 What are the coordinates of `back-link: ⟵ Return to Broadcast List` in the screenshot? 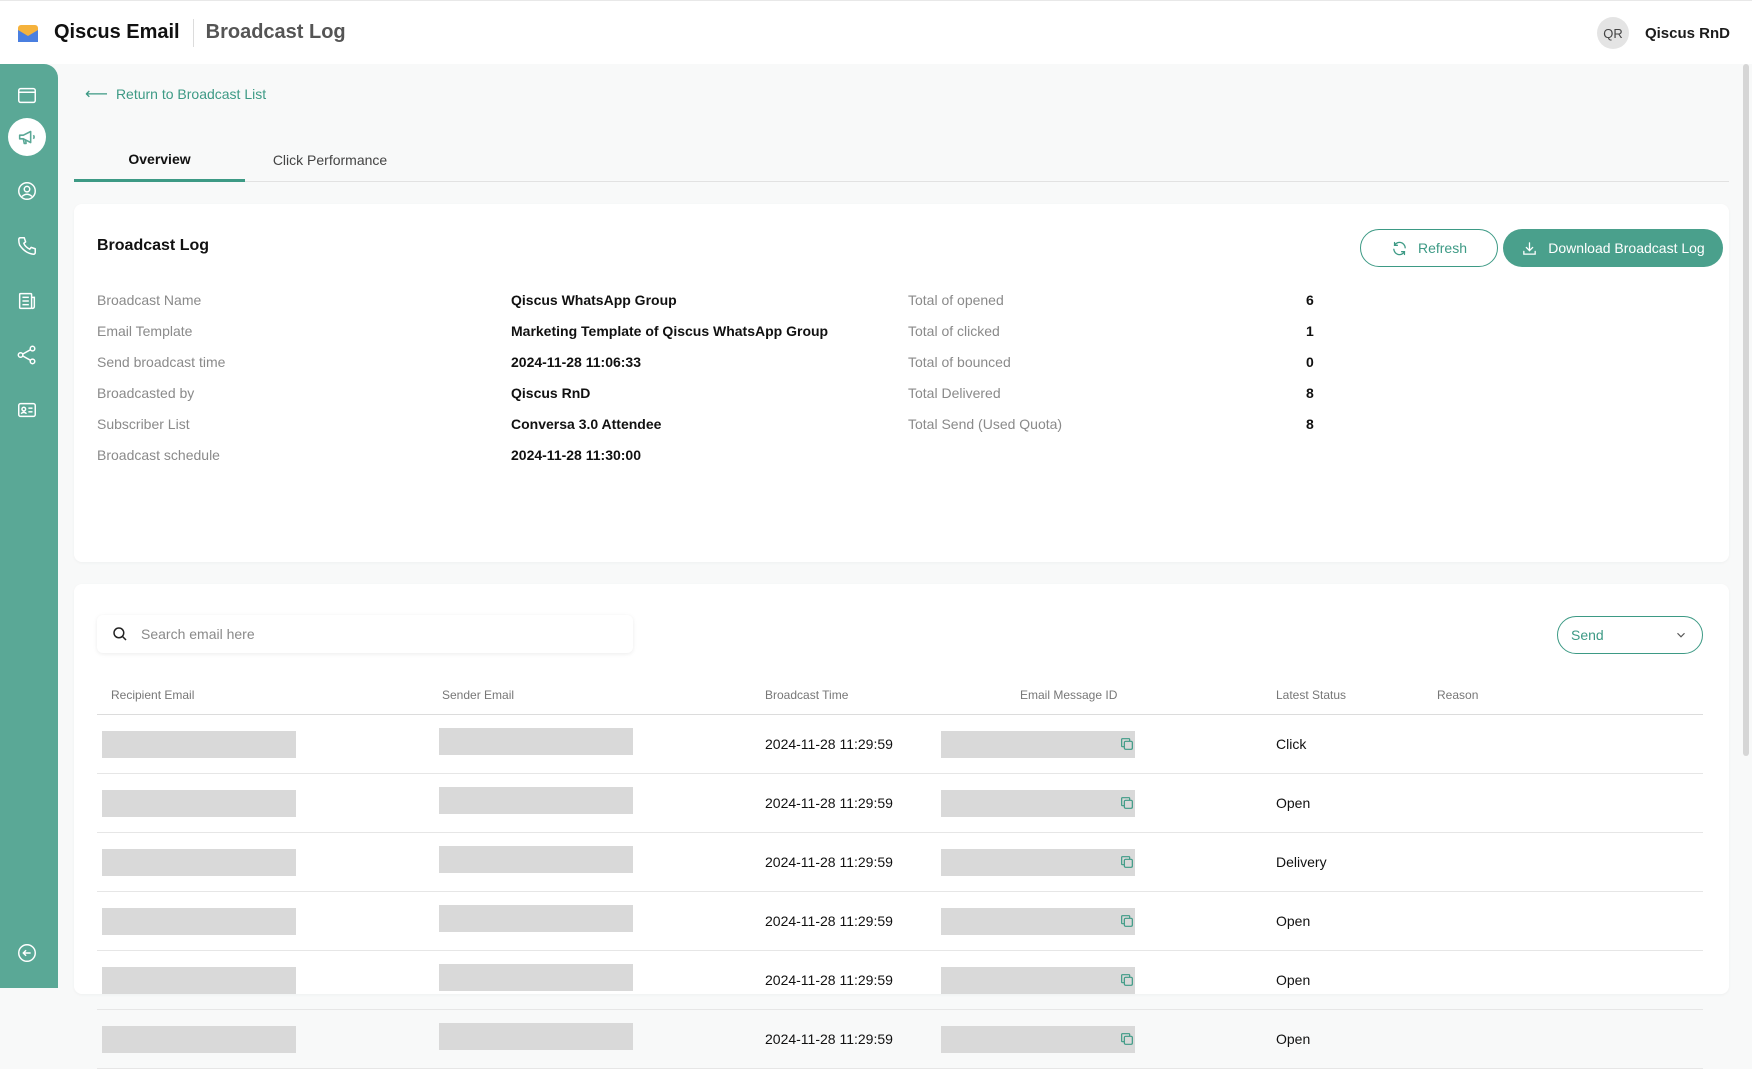 It's located at (175, 94).